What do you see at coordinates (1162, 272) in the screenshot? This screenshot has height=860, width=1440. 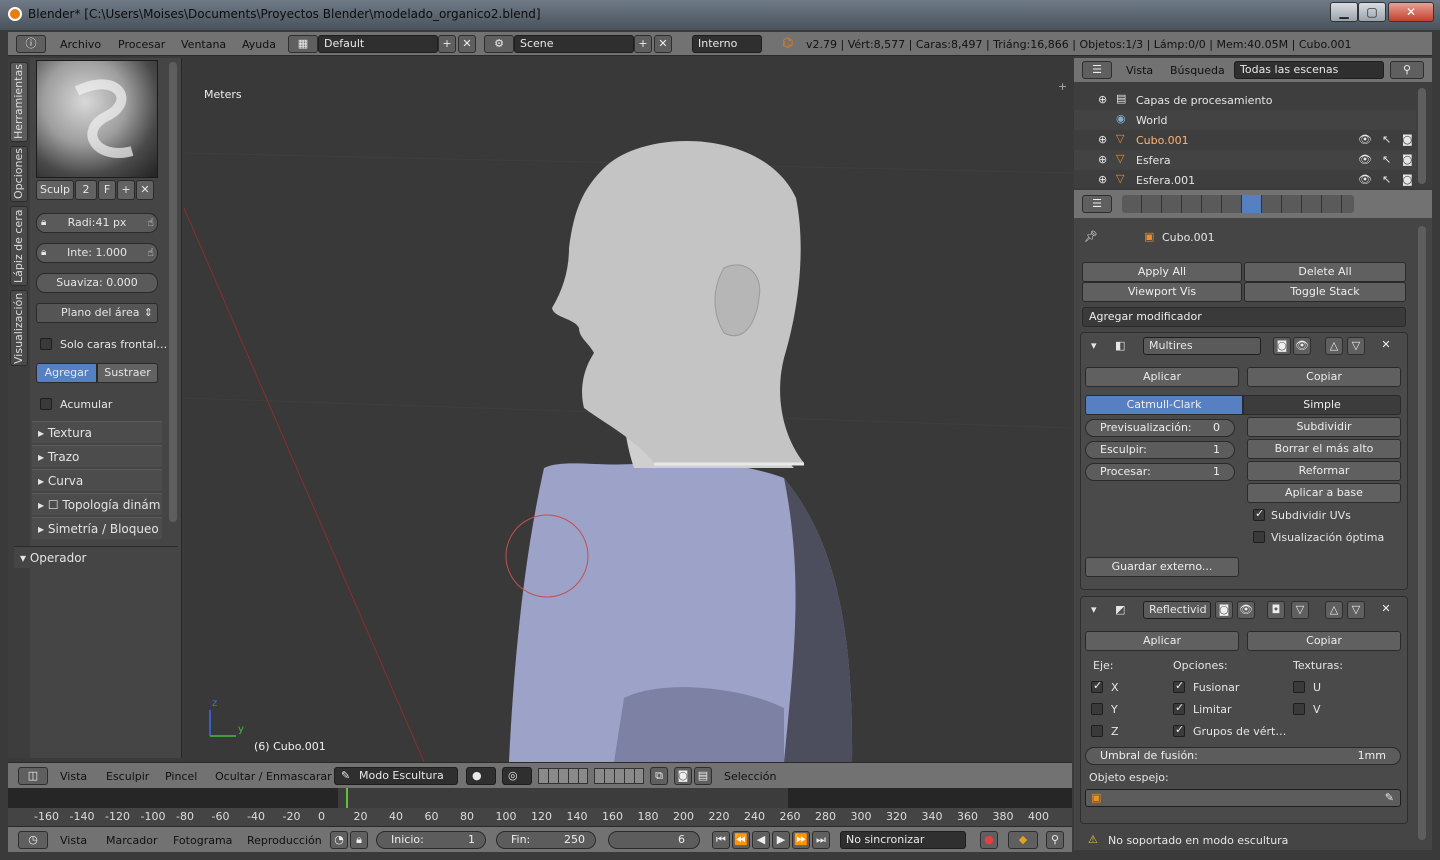 I see `apply-all-button: Apply All` at bounding box center [1162, 272].